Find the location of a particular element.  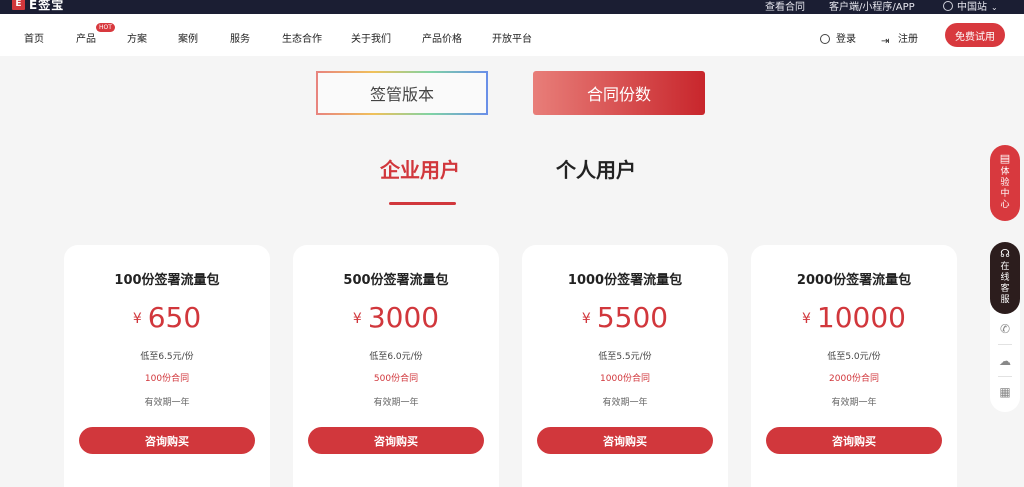

document-icon: ▤ is located at coordinates (1005, 158).